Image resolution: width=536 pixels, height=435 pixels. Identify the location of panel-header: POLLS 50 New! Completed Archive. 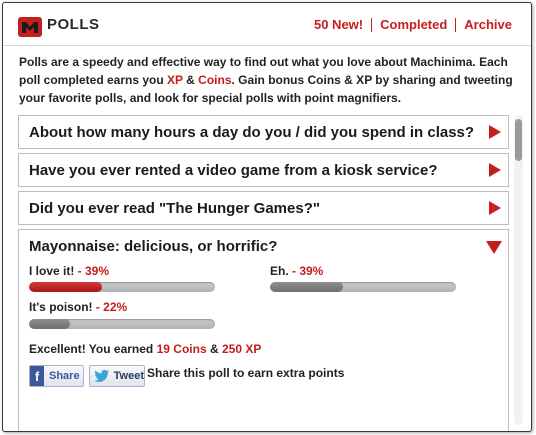
(267, 24).